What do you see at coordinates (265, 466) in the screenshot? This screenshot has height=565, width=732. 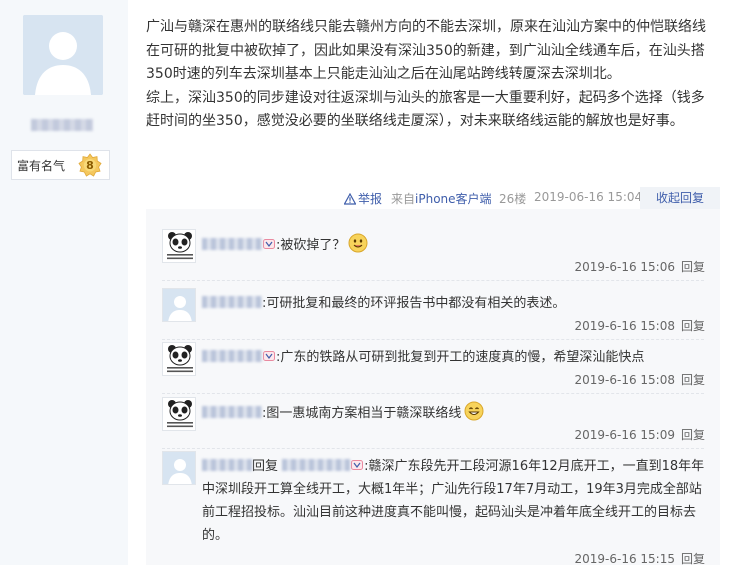 I see `reply-to-word: 回复` at bounding box center [265, 466].